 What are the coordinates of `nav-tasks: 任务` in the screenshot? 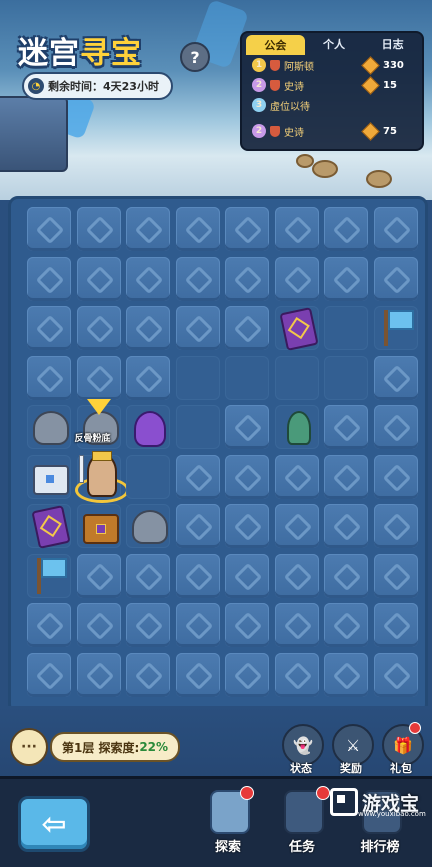 It's located at (302, 822).